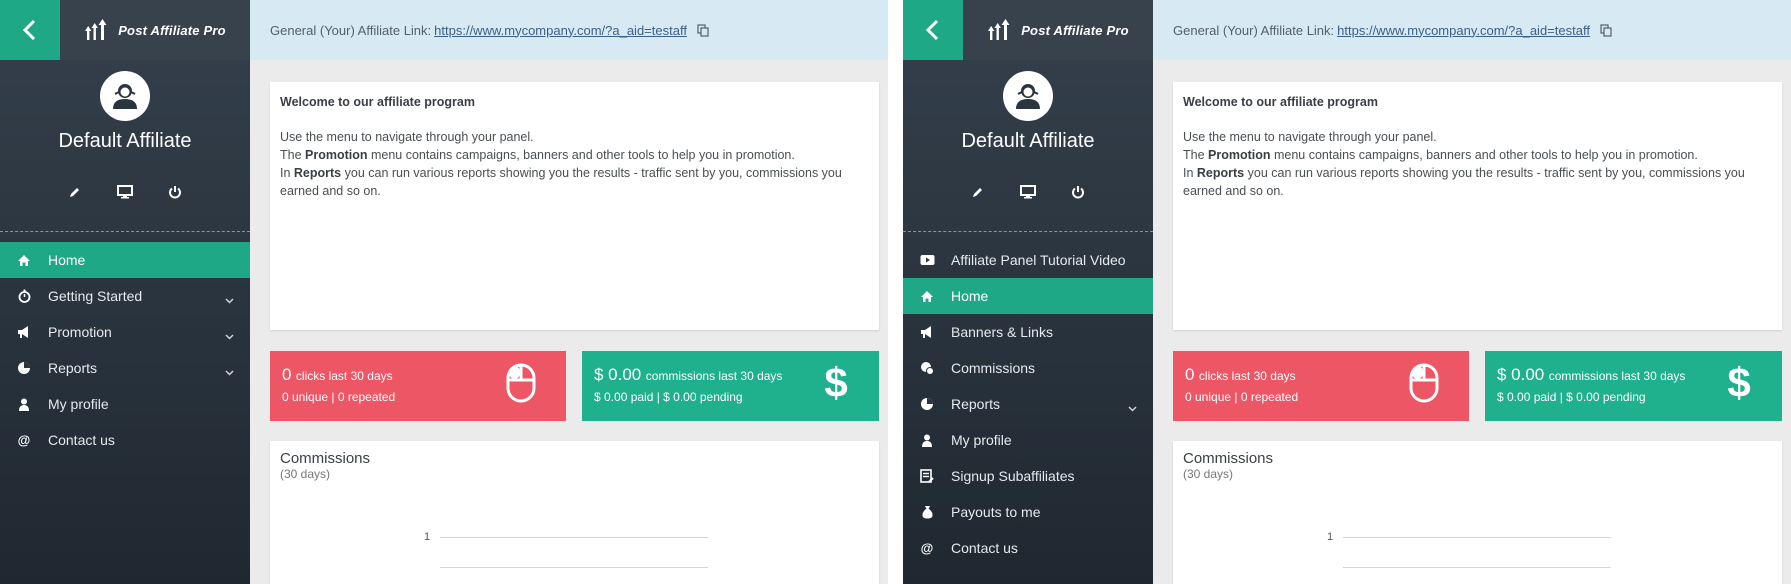  Describe the element at coordinates (125, 296) in the screenshot. I see `sidebar-item-getting-started: Getting Started` at that location.